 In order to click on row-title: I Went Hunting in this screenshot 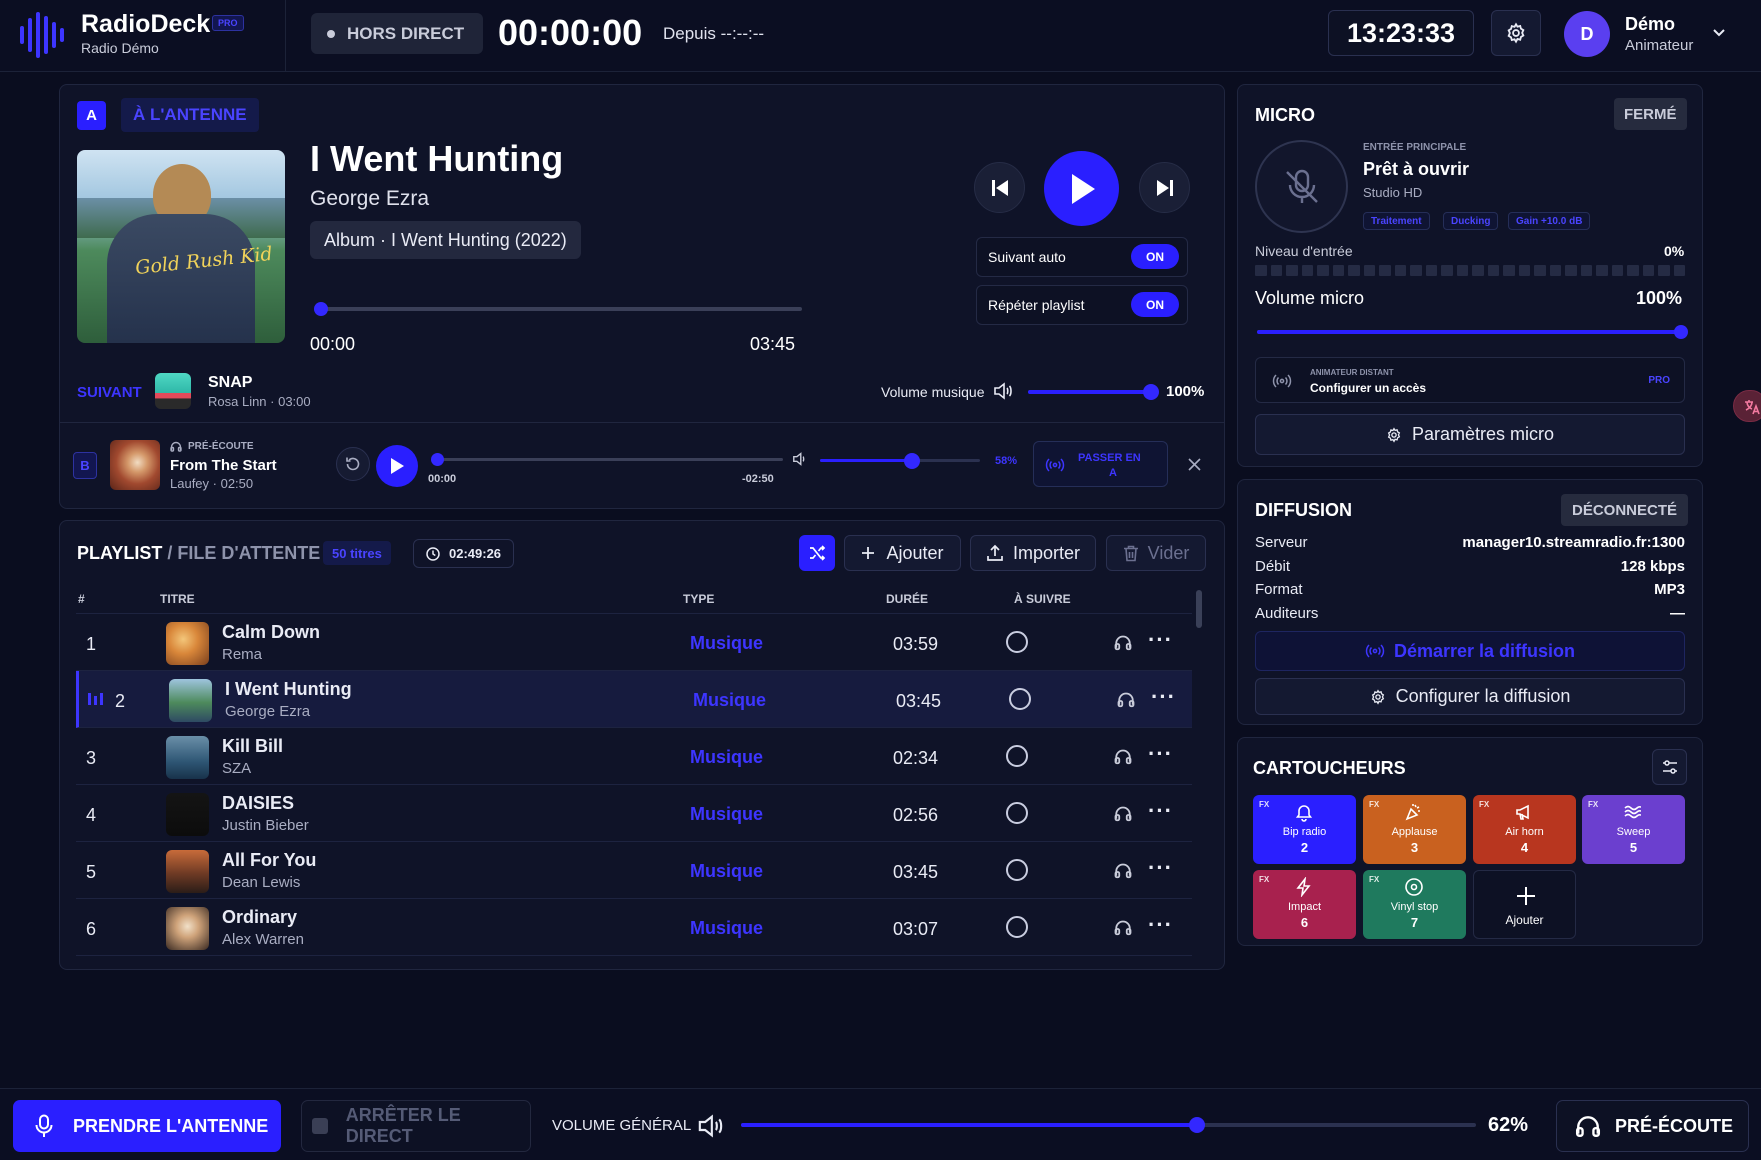, I will do `click(288, 689)`.